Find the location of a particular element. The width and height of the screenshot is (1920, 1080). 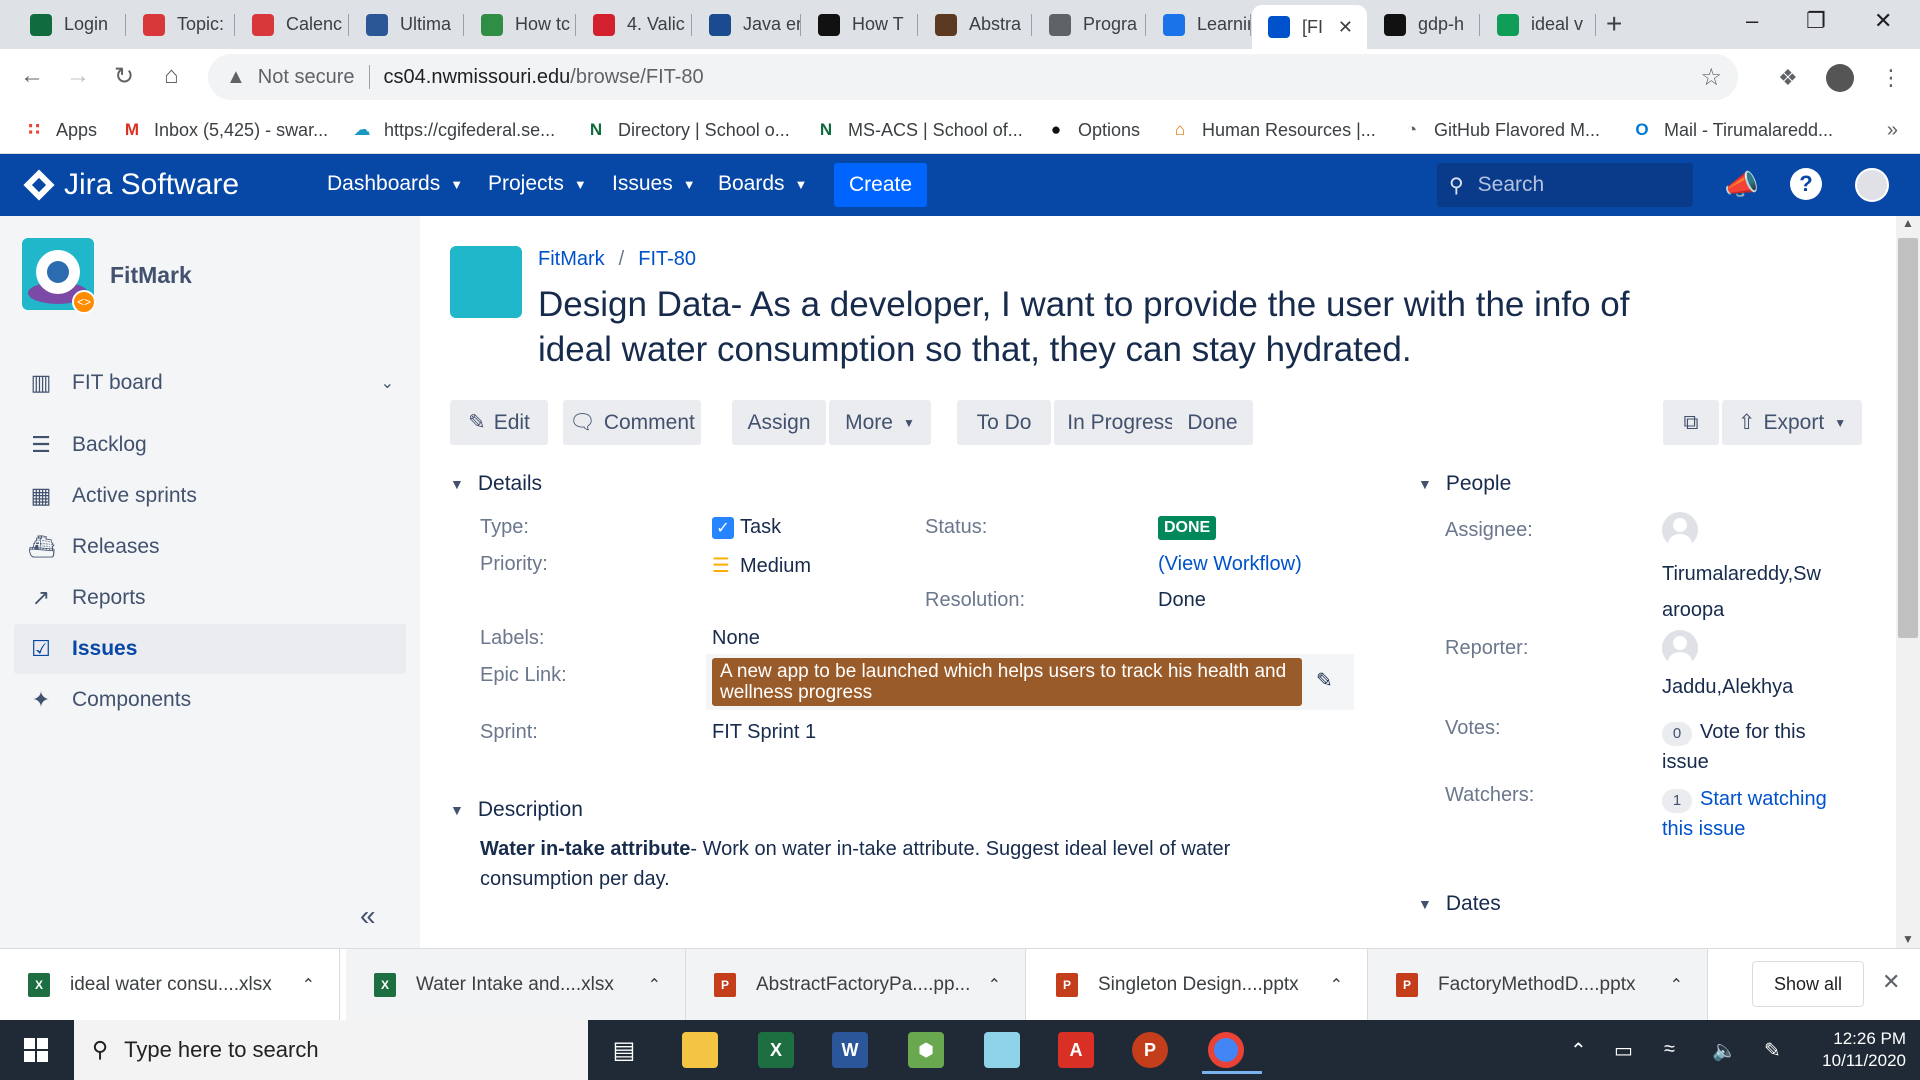

close-icon: ✕ is located at coordinates (1891, 982).